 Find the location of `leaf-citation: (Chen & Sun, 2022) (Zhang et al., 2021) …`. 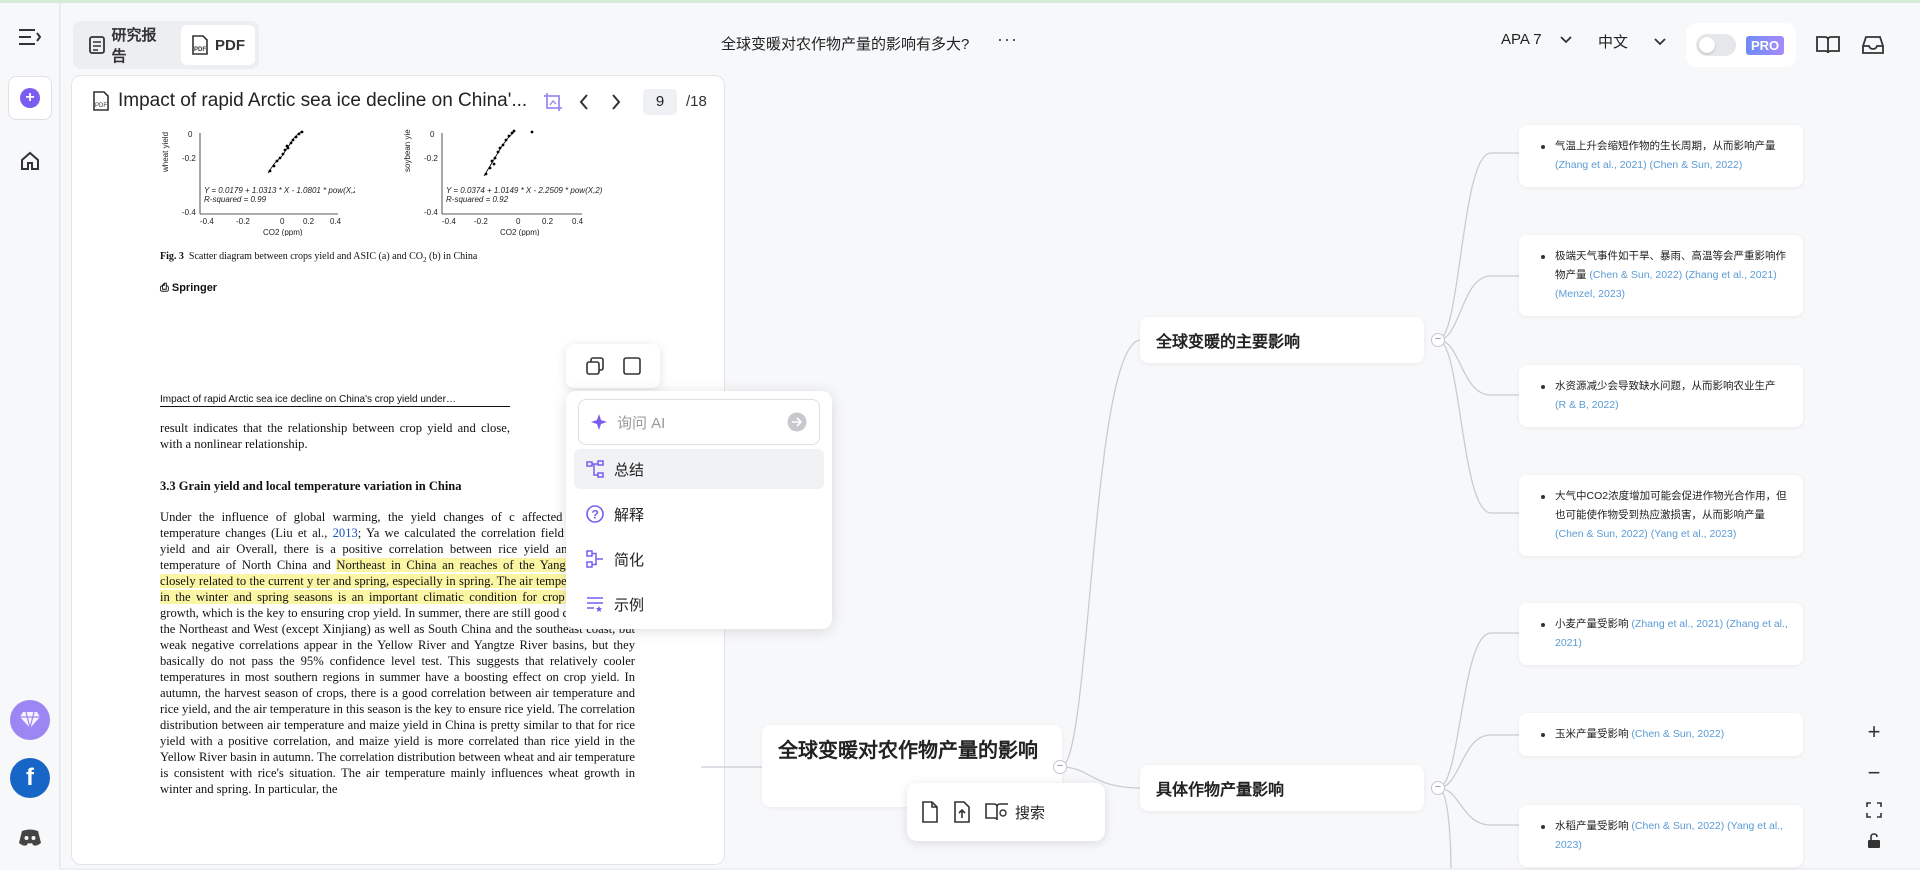

leaf-citation: (Chen & Sun, 2022) (Zhang et al., 2021) … is located at coordinates (1666, 284).